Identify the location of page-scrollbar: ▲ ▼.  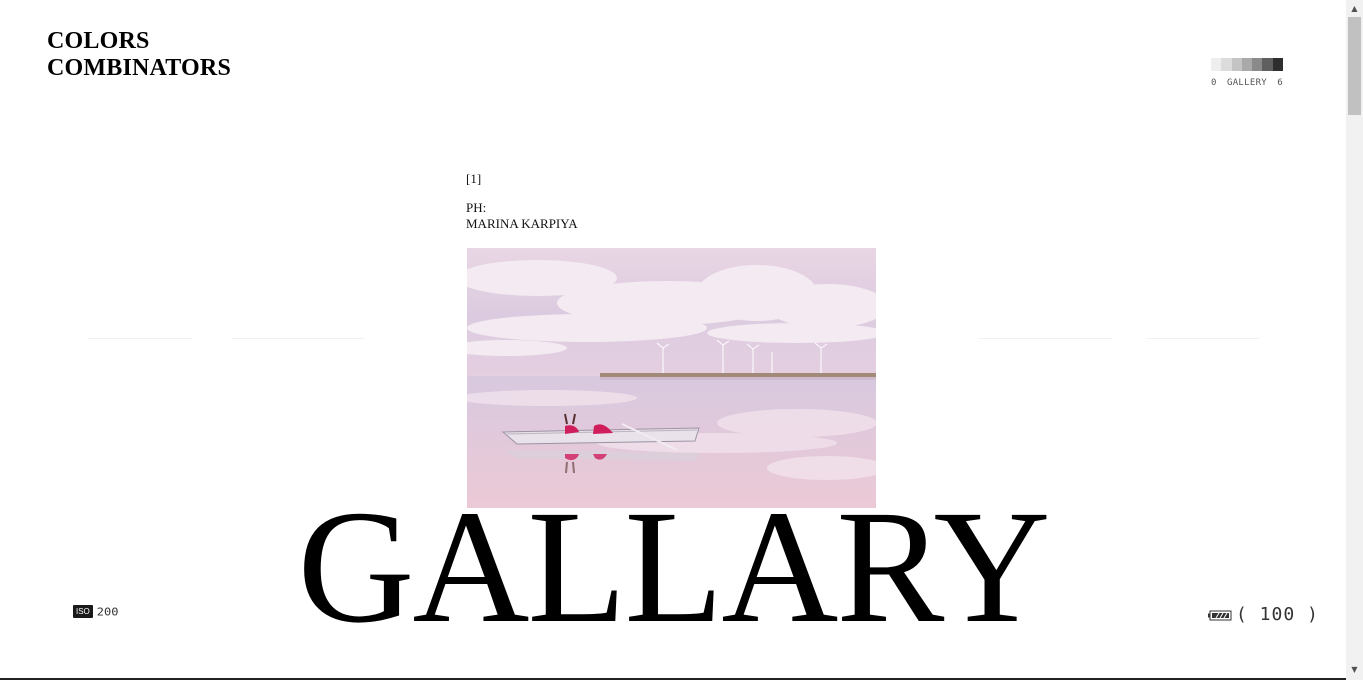
(1354, 340).